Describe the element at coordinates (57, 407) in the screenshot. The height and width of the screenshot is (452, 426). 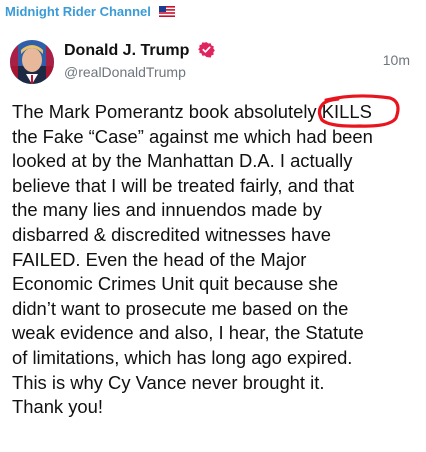
I see `tweet-line-13: Thank you!` at that location.